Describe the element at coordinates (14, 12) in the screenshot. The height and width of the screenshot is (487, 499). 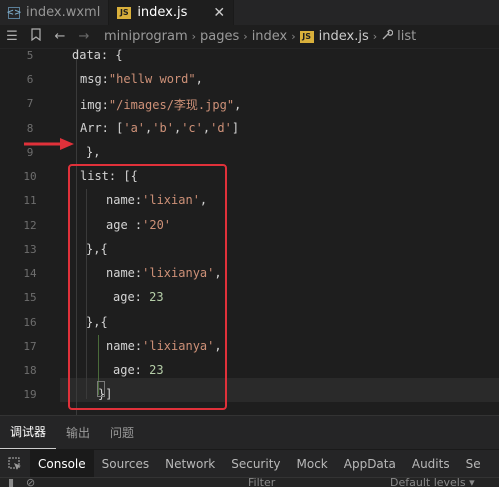
I see `wxml-file-icon: <>` at that location.